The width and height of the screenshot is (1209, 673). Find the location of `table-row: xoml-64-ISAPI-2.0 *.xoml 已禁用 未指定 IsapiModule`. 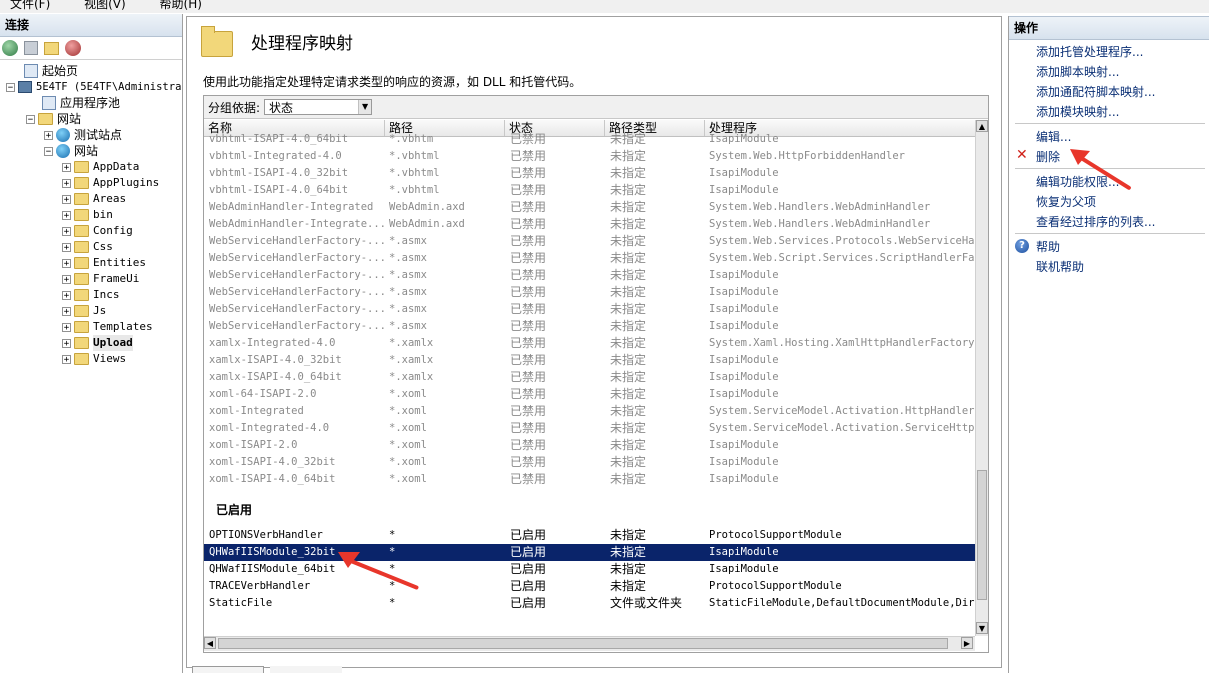

table-row: xoml-64-ISAPI-2.0 *.xoml 已禁用 未指定 IsapiModule is located at coordinates (589, 394).